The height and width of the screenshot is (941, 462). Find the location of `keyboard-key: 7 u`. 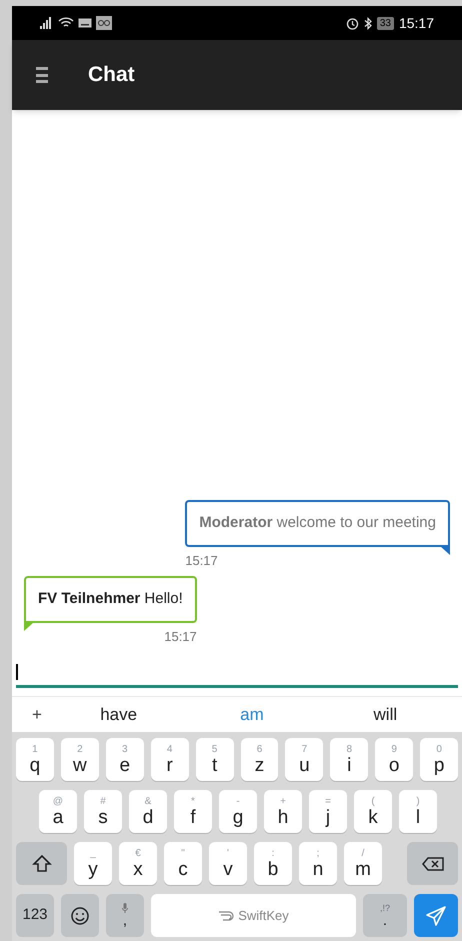

keyboard-key: 7 u is located at coordinates (304, 759).